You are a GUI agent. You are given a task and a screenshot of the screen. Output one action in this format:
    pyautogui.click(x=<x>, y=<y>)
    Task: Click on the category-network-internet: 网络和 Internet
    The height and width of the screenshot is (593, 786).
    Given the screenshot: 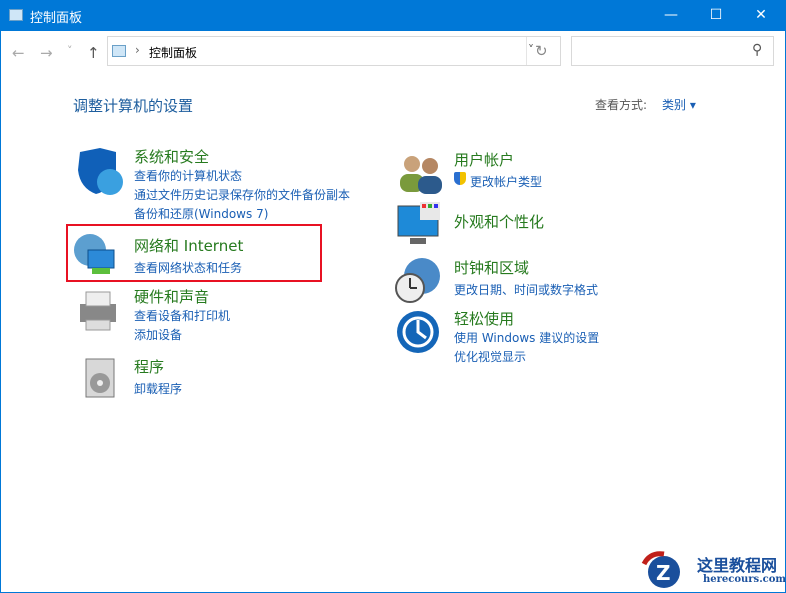 What is the action you would take?
    pyautogui.click(x=188, y=245)
    